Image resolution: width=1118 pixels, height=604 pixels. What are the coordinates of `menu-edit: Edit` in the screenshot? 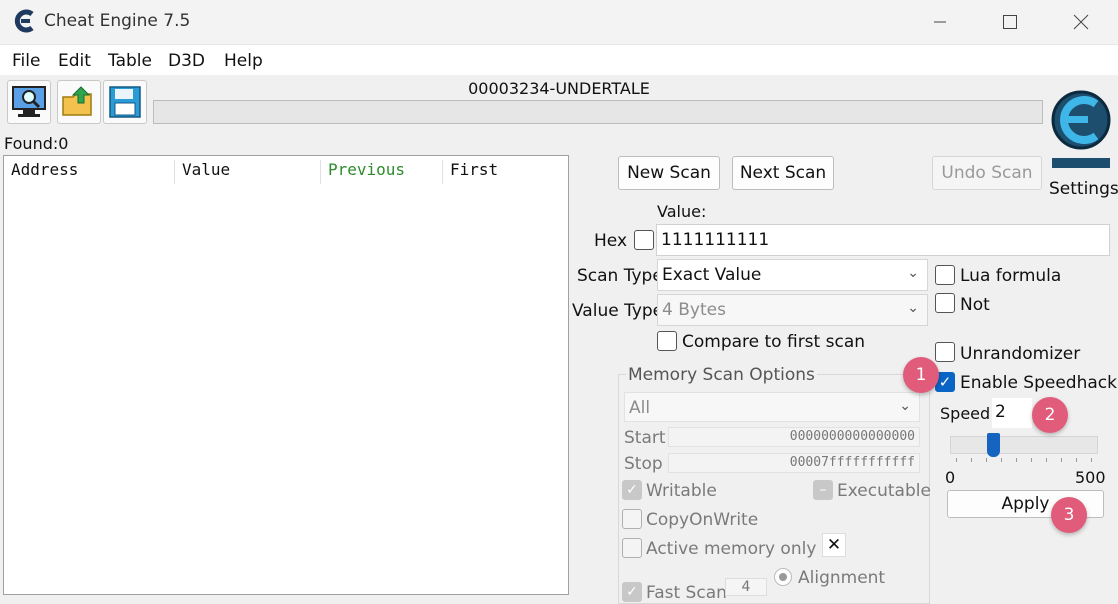 It's located at (74, 61).